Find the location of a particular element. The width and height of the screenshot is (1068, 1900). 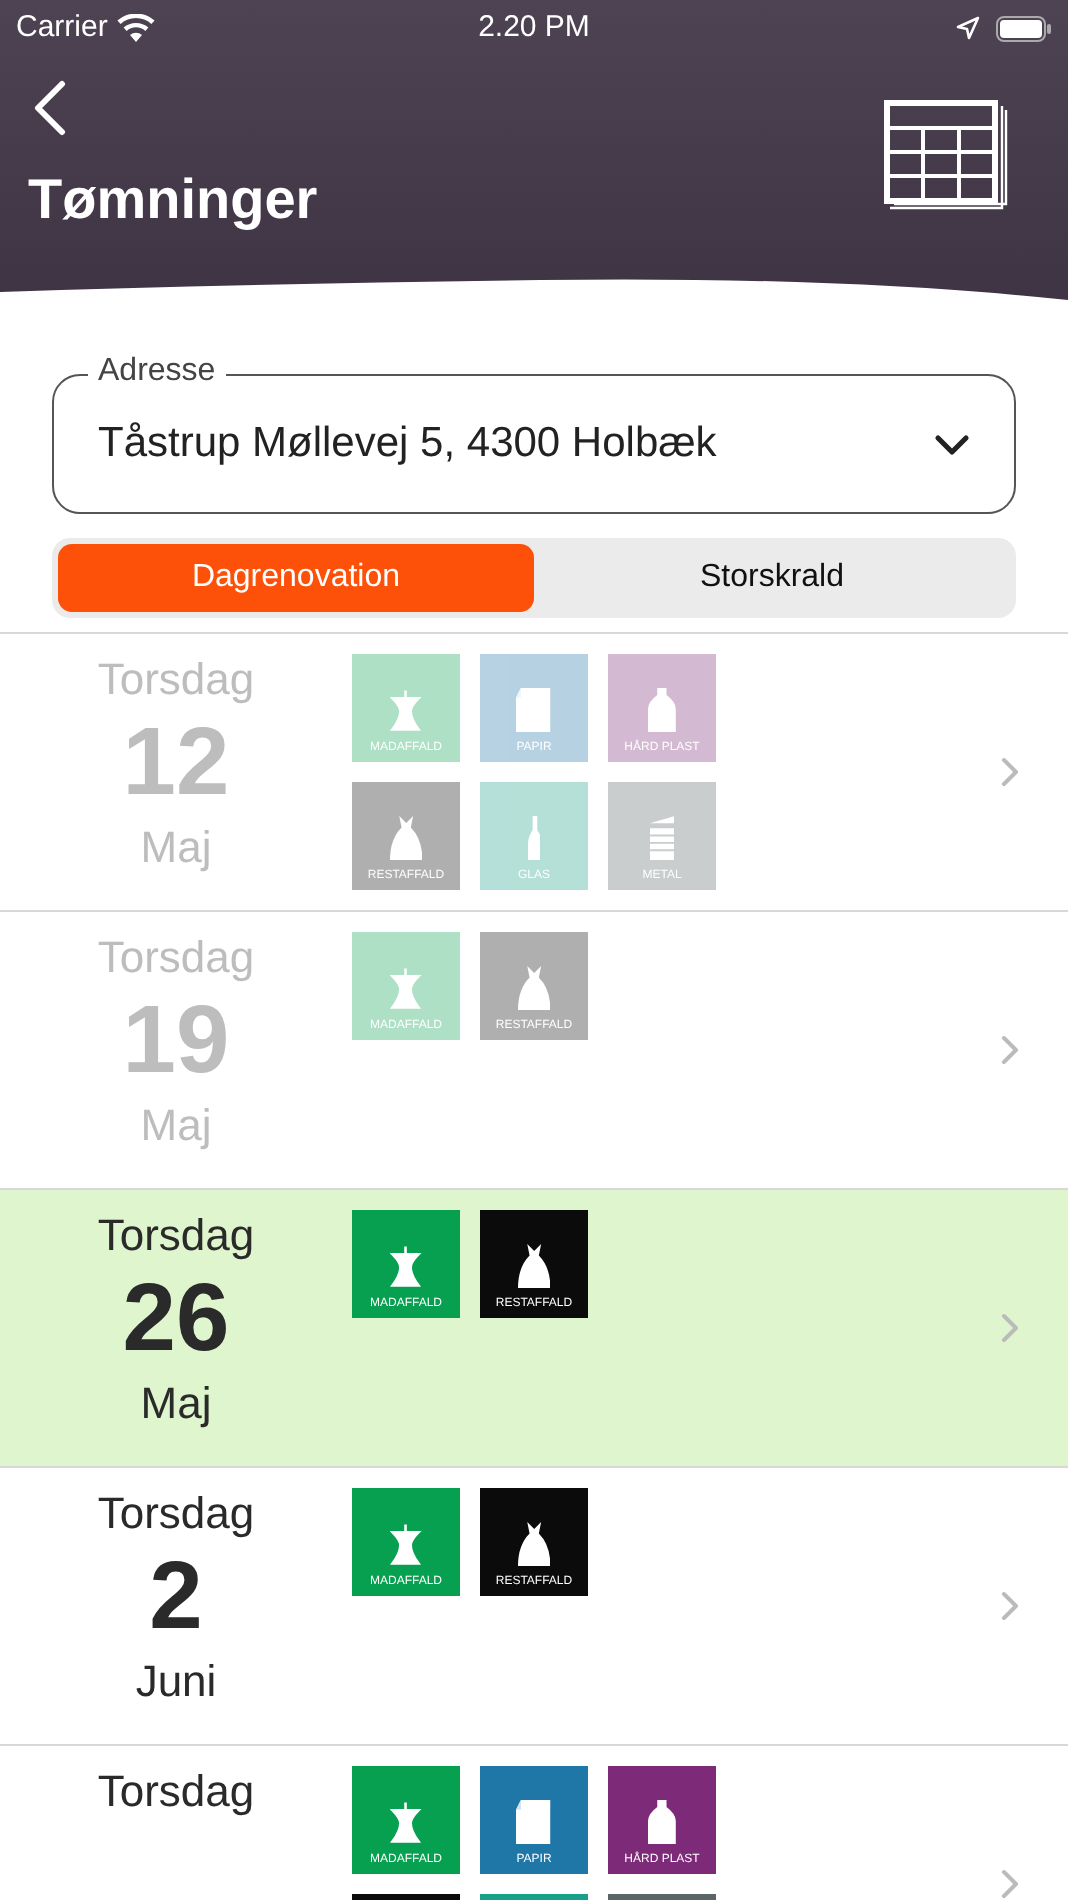

page-title: Tømninger is located at coordinates (172, 200).